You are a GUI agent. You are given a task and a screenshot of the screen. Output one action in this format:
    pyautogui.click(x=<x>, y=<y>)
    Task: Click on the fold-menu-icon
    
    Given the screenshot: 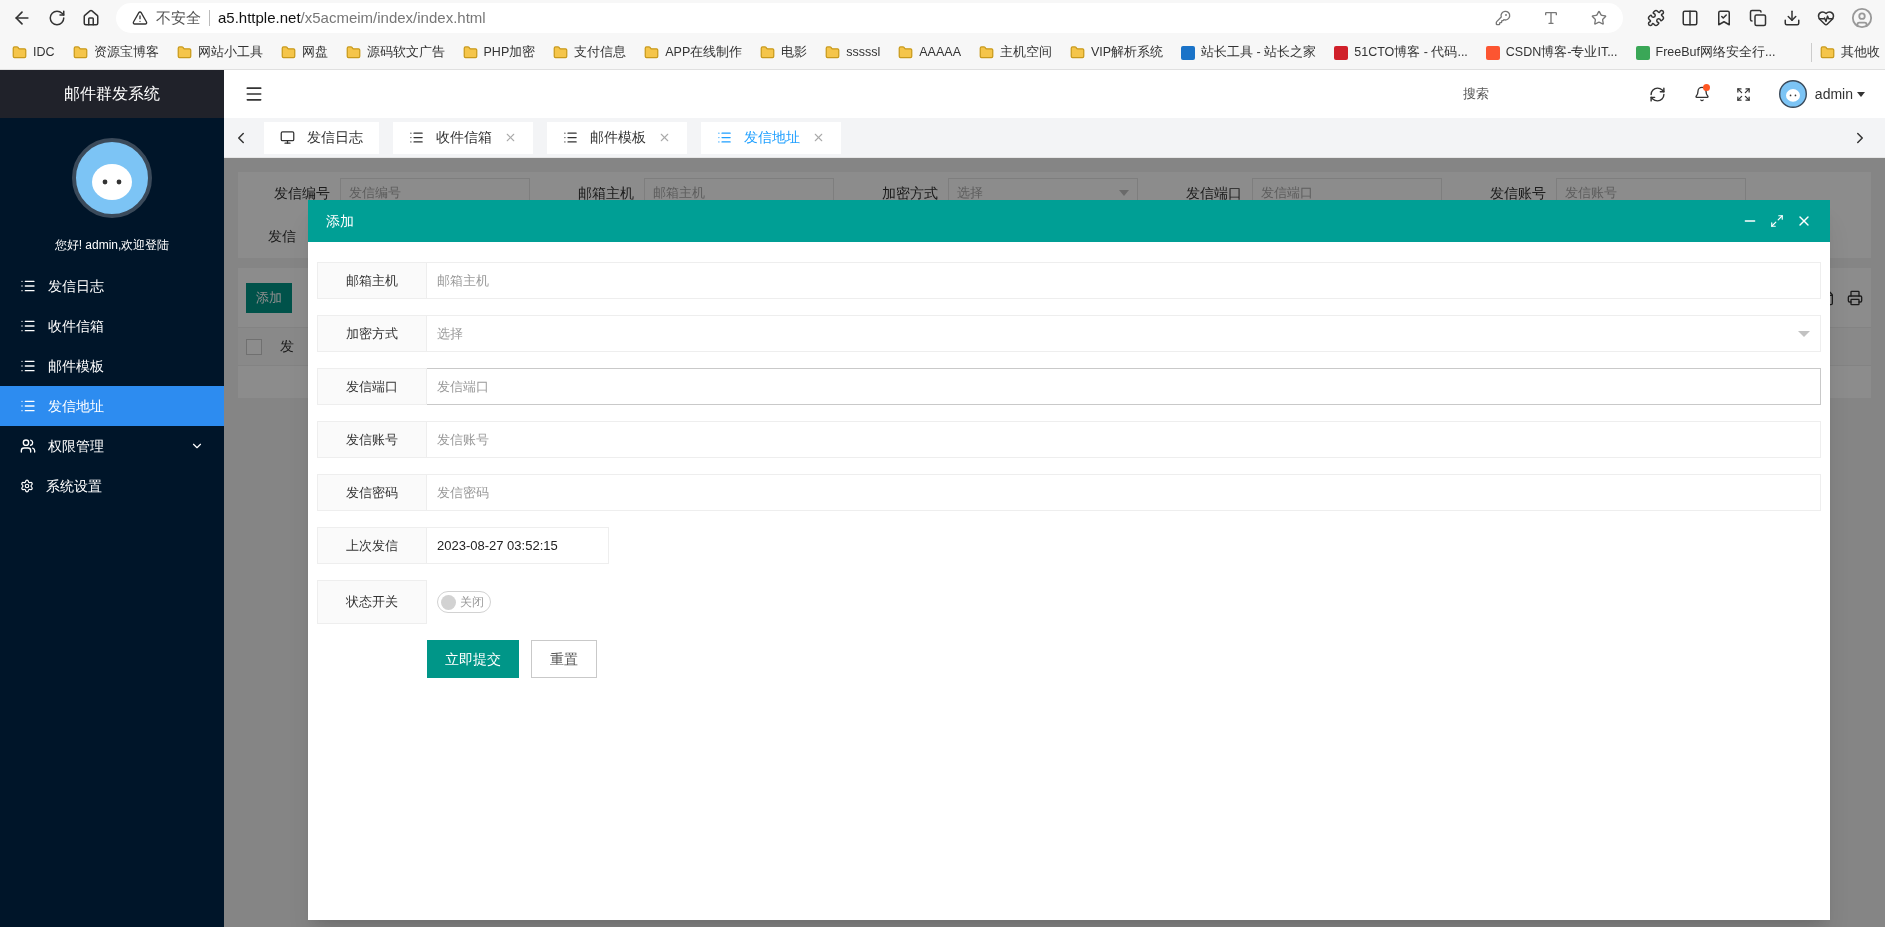 What is the action you would take?
    pyautogui.click(x=254, y=94)
    